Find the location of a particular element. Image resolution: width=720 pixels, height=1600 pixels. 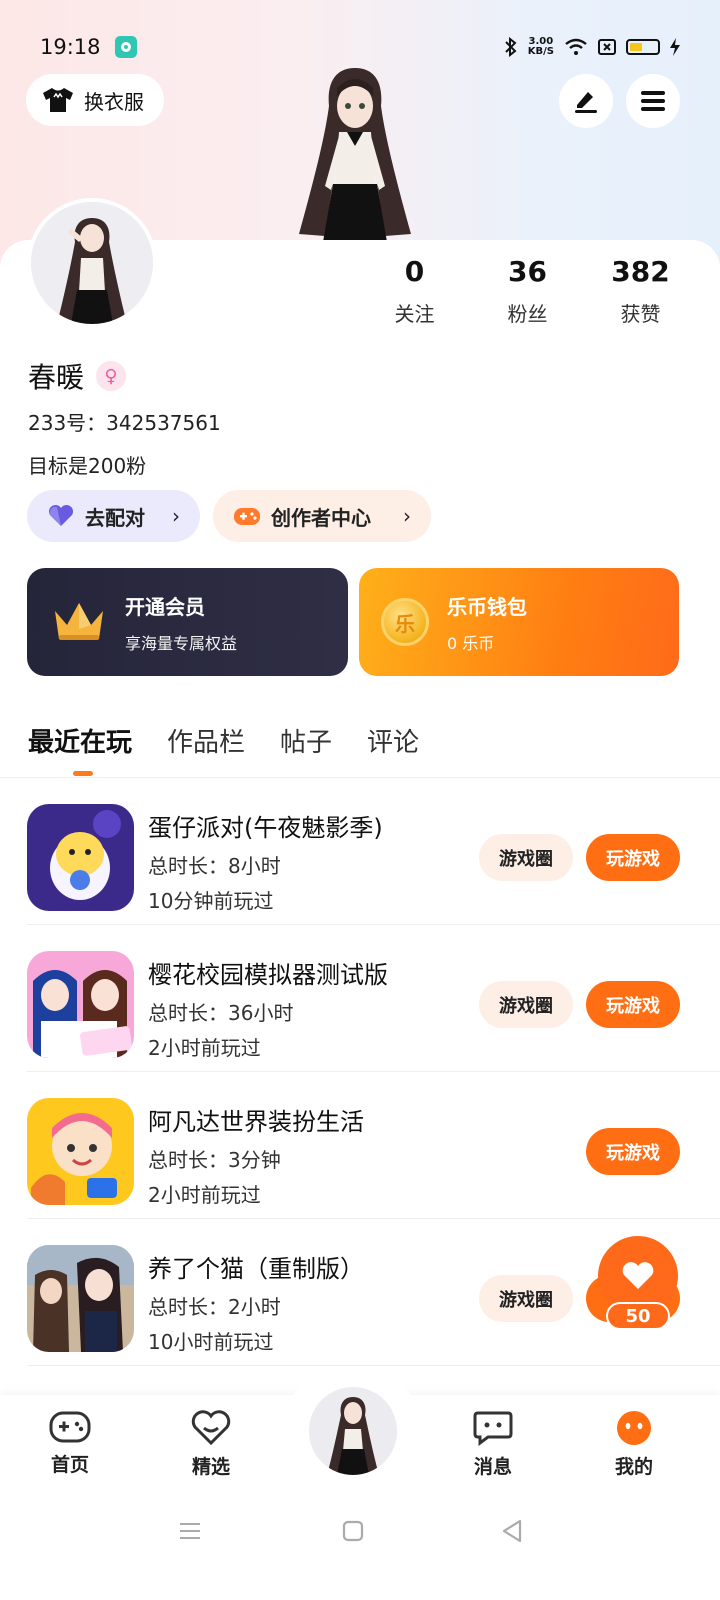

wallet-title: 乐币钱包 is located at coordinates (487, 606).